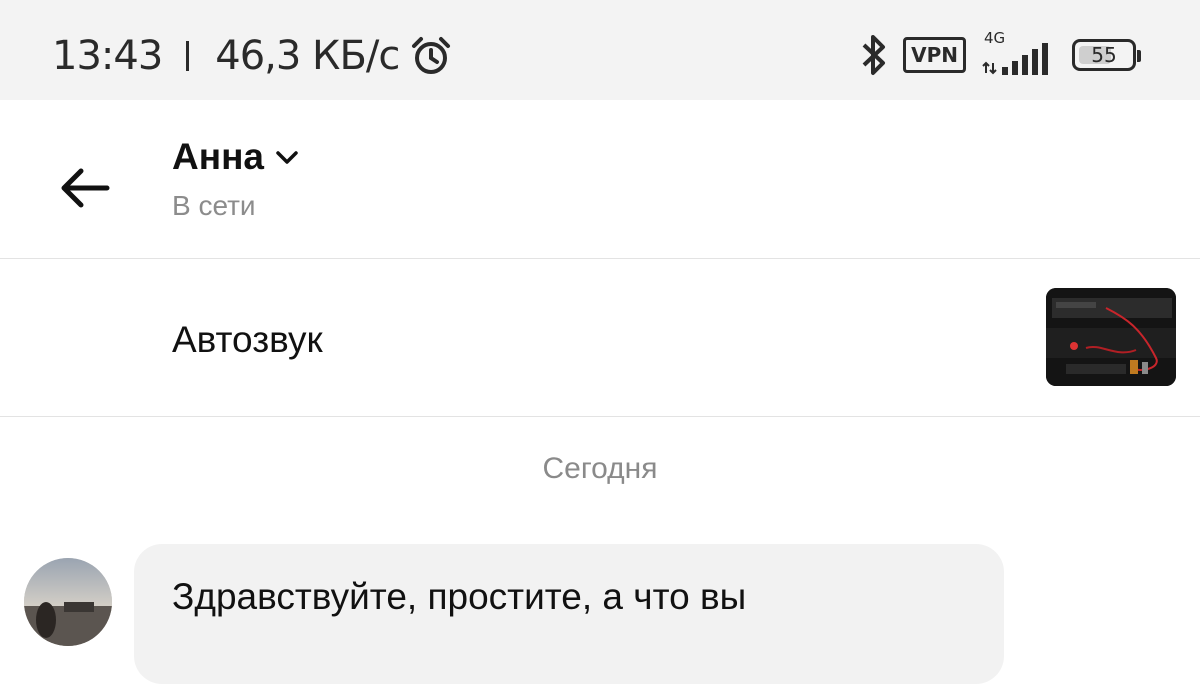 The image size is (1200, 684). I want to click on status-left: 13:43 46,3 КБ/с, so click(252, 56).